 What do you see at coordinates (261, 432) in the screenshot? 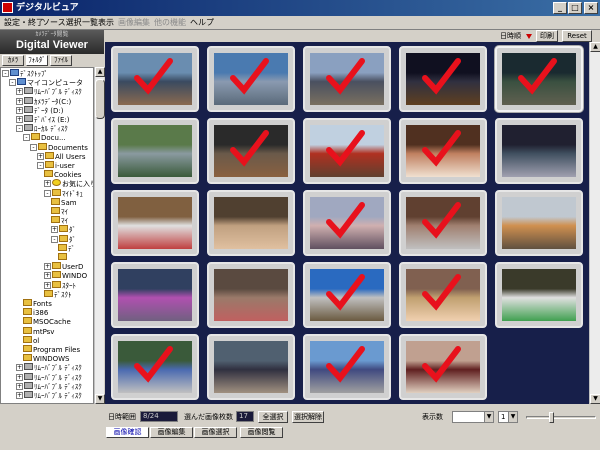
I see `bottom-tab: 画像閲覧` at bounding box center [261, 432].